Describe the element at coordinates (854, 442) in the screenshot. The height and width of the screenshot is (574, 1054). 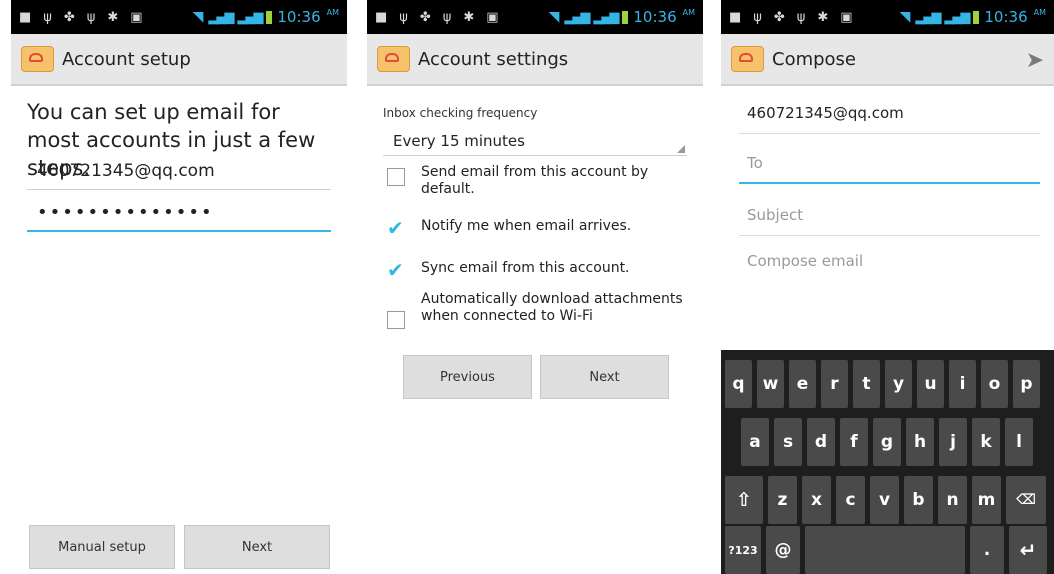
I see `key-f: f` at that location.